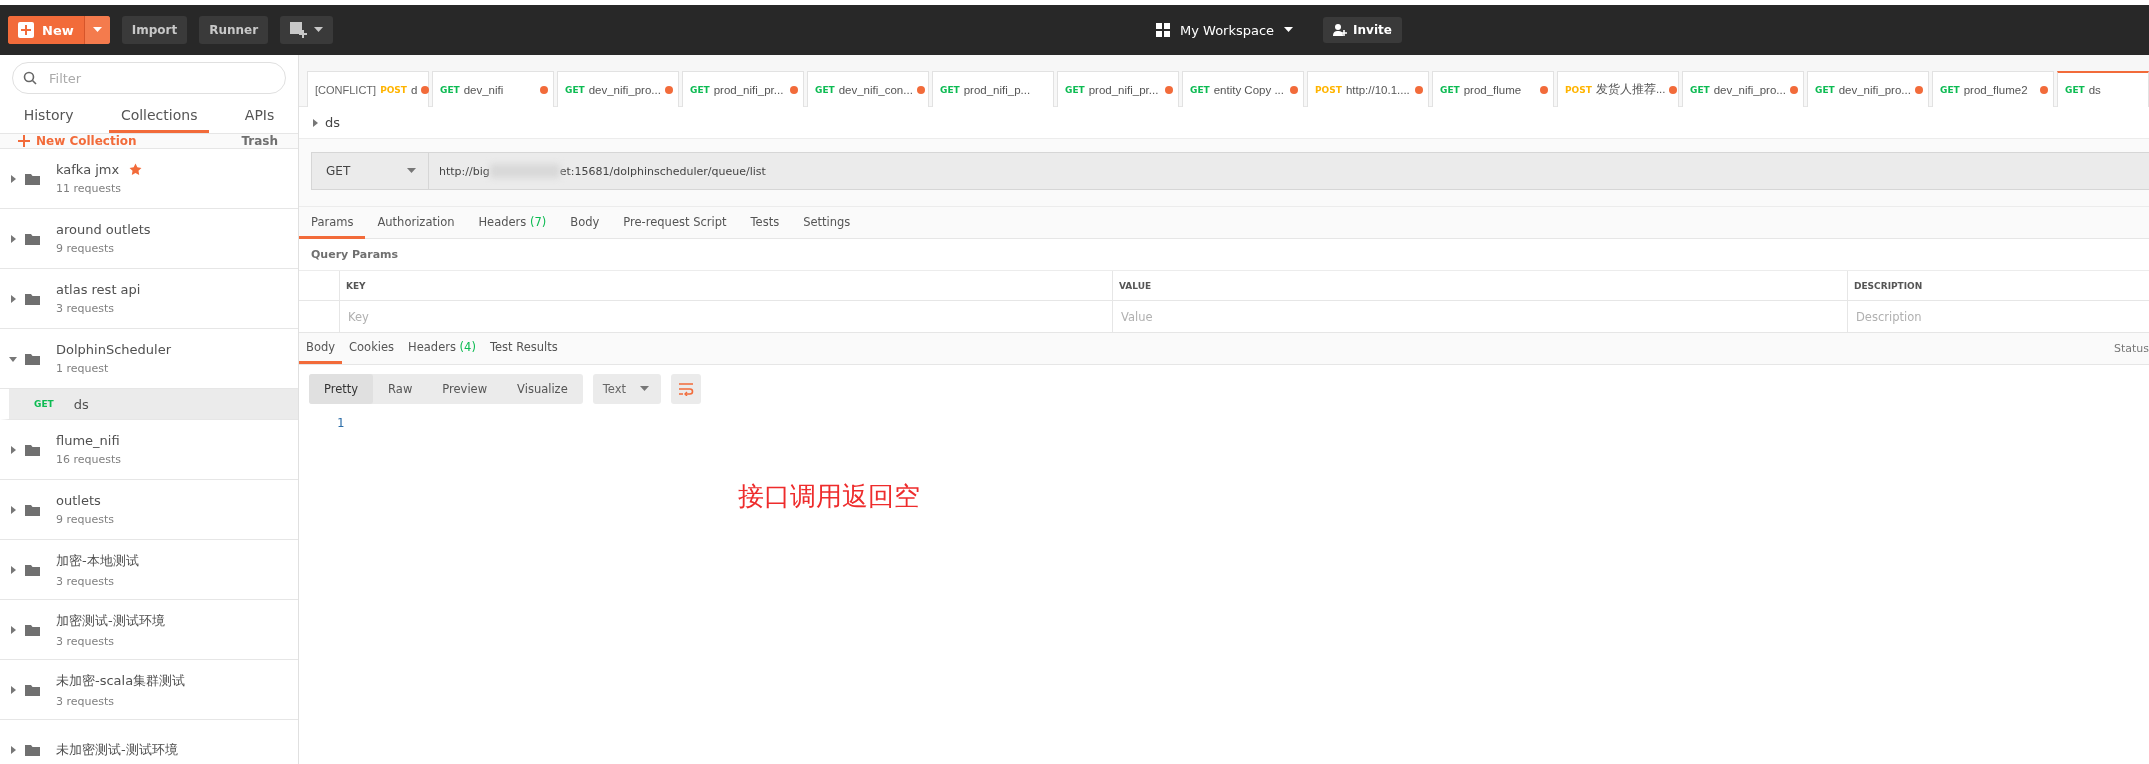 The height and width of the screenshot is (764, 2149). I want to click on view-mode-tab: Preview, so click(465, 389).